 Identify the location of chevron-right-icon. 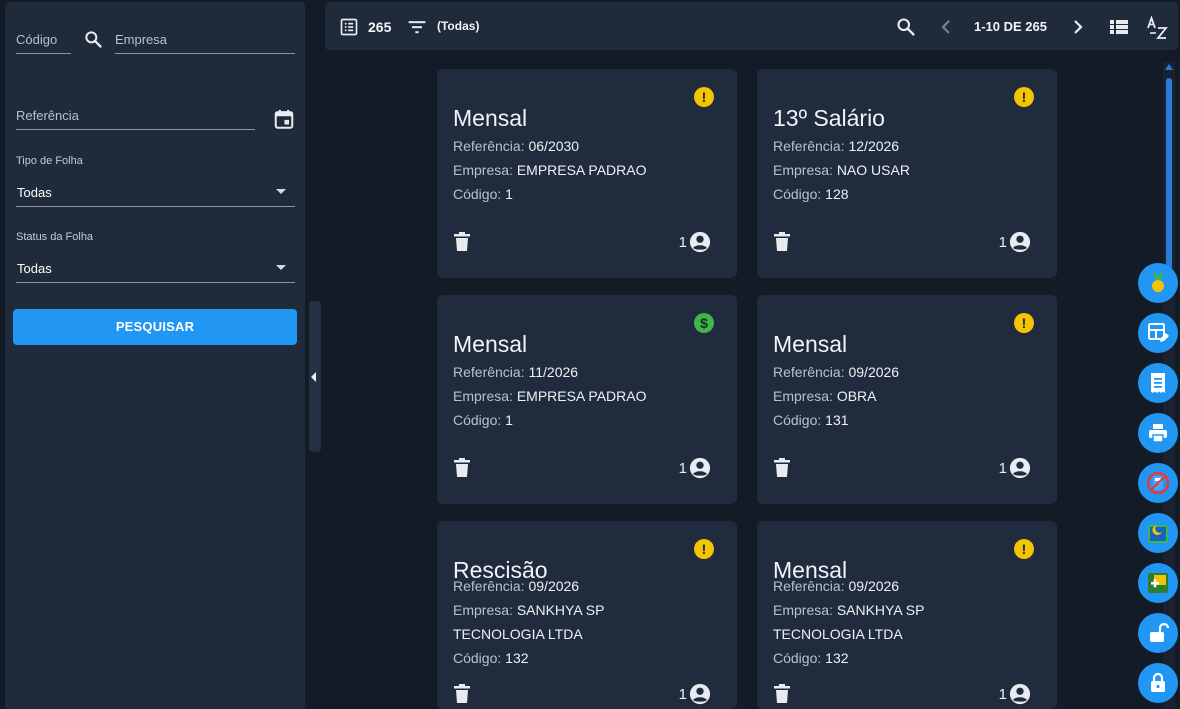
(1078, 27).